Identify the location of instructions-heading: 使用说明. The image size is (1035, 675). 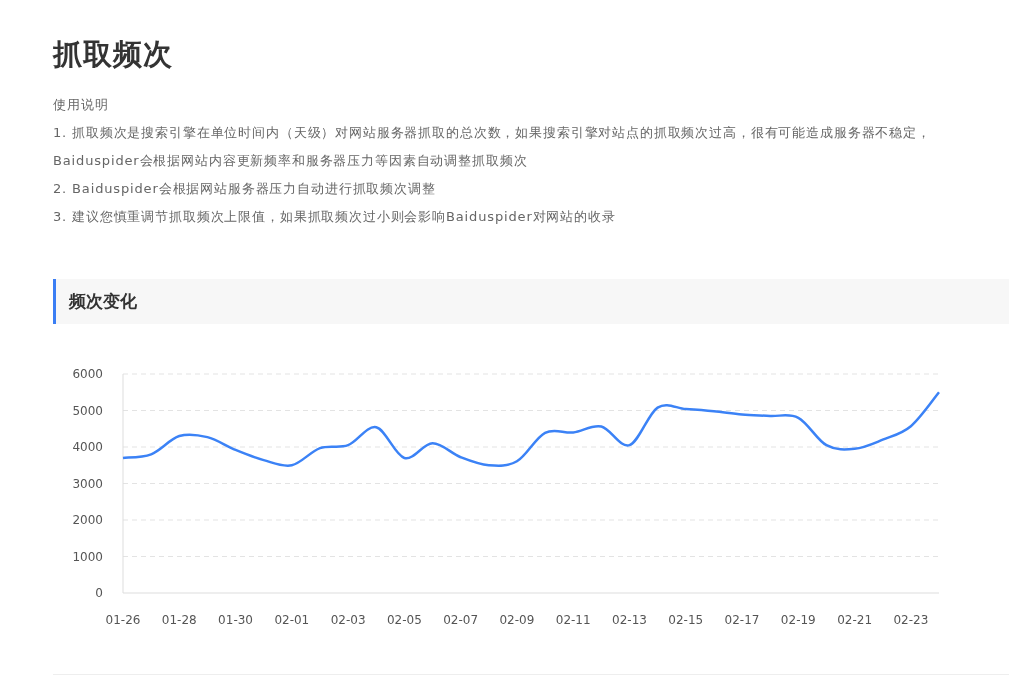
(81, 105).